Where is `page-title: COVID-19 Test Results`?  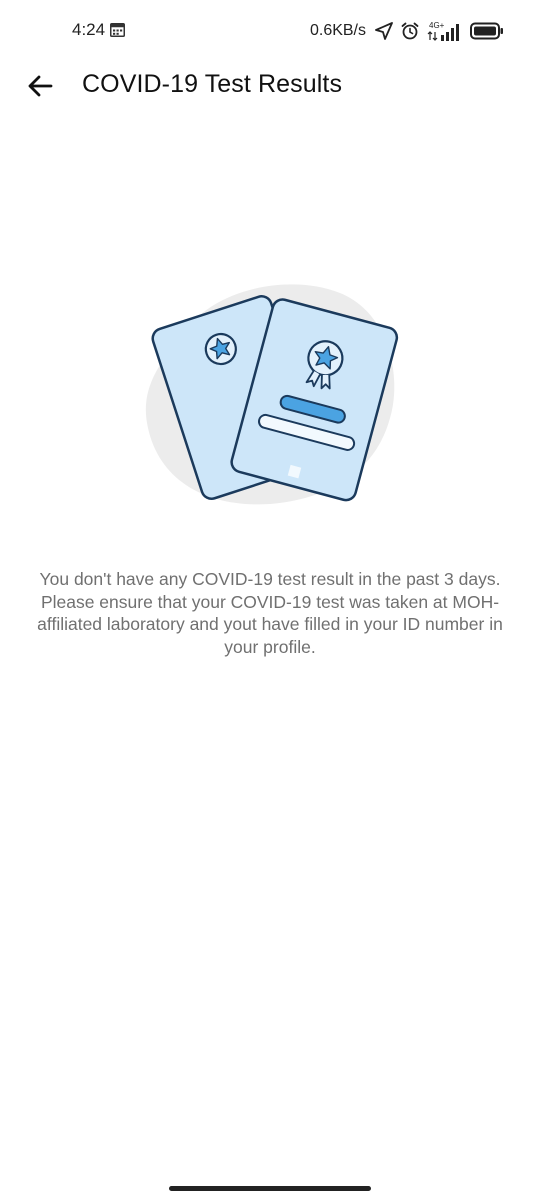
page-title: COVID-19 Test Results is located at coordinates (212, 84).